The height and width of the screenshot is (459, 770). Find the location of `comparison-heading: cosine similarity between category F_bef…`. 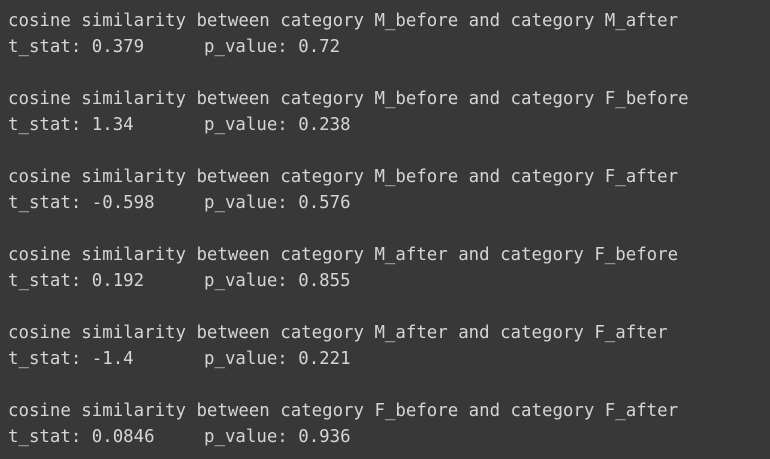

comparison-heading: cosine similarity between category F_bef… is located at coordinates (343, 411).